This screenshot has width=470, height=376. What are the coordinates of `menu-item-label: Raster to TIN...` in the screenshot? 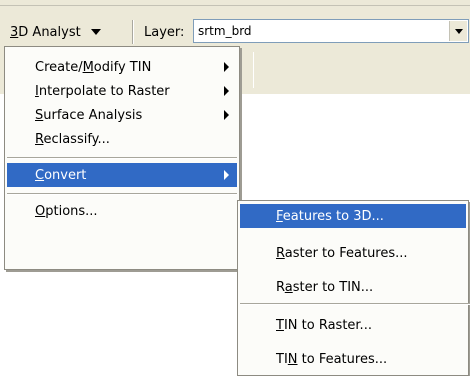 It's located at (325, 287).